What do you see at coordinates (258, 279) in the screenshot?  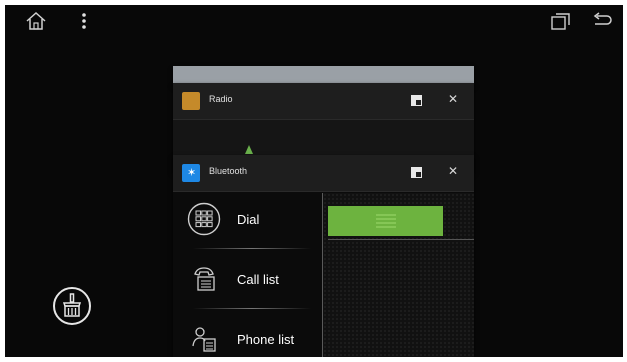 I see `menu-item-label: Call list` at bounding box center [258, 279].